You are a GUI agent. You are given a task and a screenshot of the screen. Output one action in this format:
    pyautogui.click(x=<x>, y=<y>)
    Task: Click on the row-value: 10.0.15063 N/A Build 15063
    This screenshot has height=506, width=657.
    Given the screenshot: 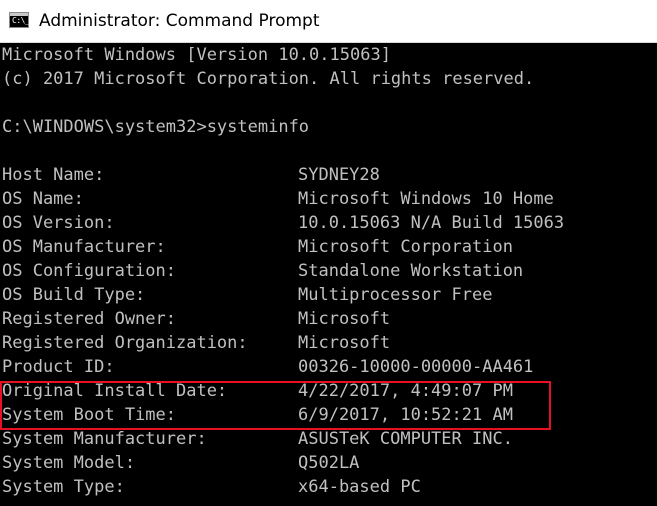 What is the action you would take?
    pyautogui.click(x=431, y=223)
    